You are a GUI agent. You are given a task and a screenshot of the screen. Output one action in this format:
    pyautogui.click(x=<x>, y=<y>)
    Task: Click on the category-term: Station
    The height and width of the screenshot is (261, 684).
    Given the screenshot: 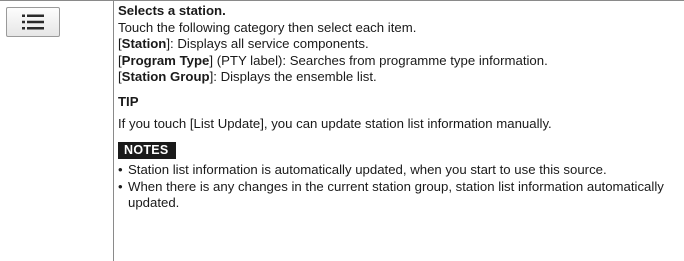 What is the action you would take?
    pyautogui.click(x=144, y=44)
    